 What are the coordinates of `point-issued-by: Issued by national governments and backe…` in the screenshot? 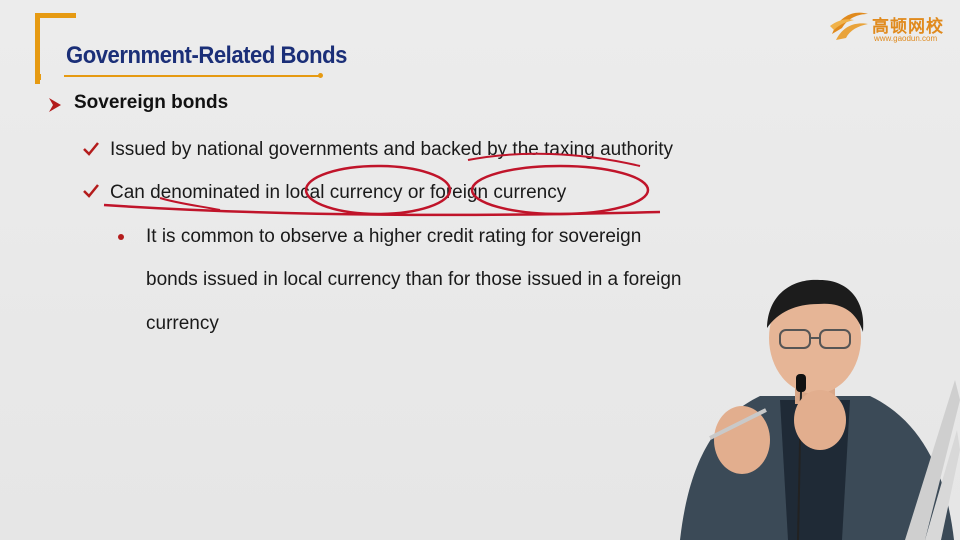 It's located at (391, 149).